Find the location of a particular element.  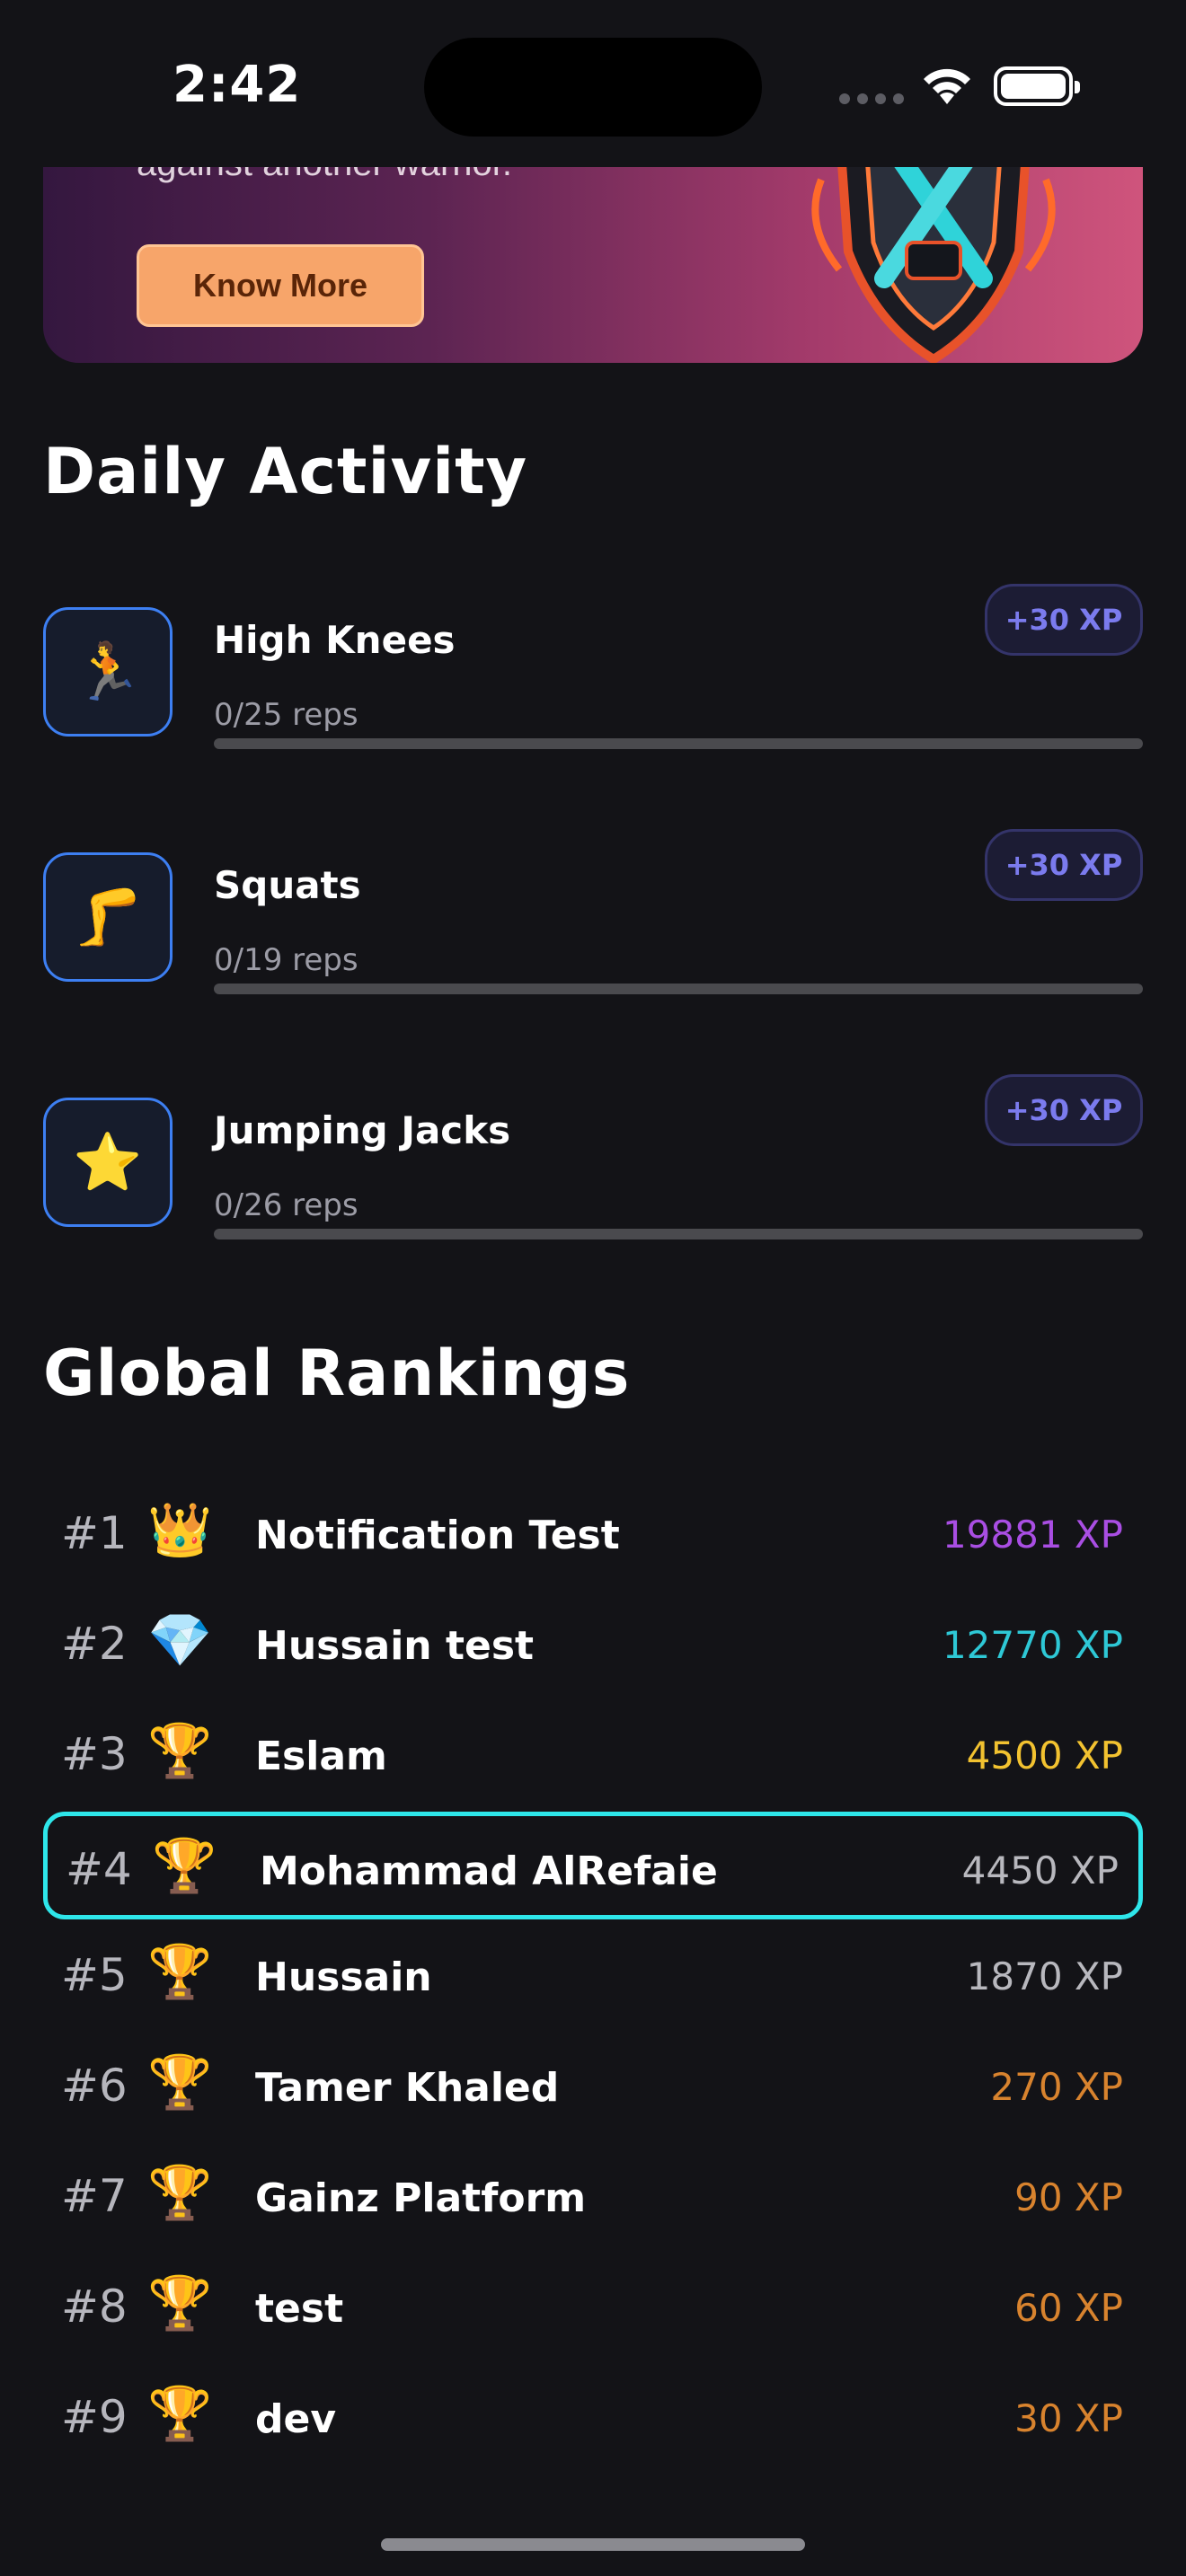

daily-activity-title: Daily Activity is located at coordinates (285, 471).